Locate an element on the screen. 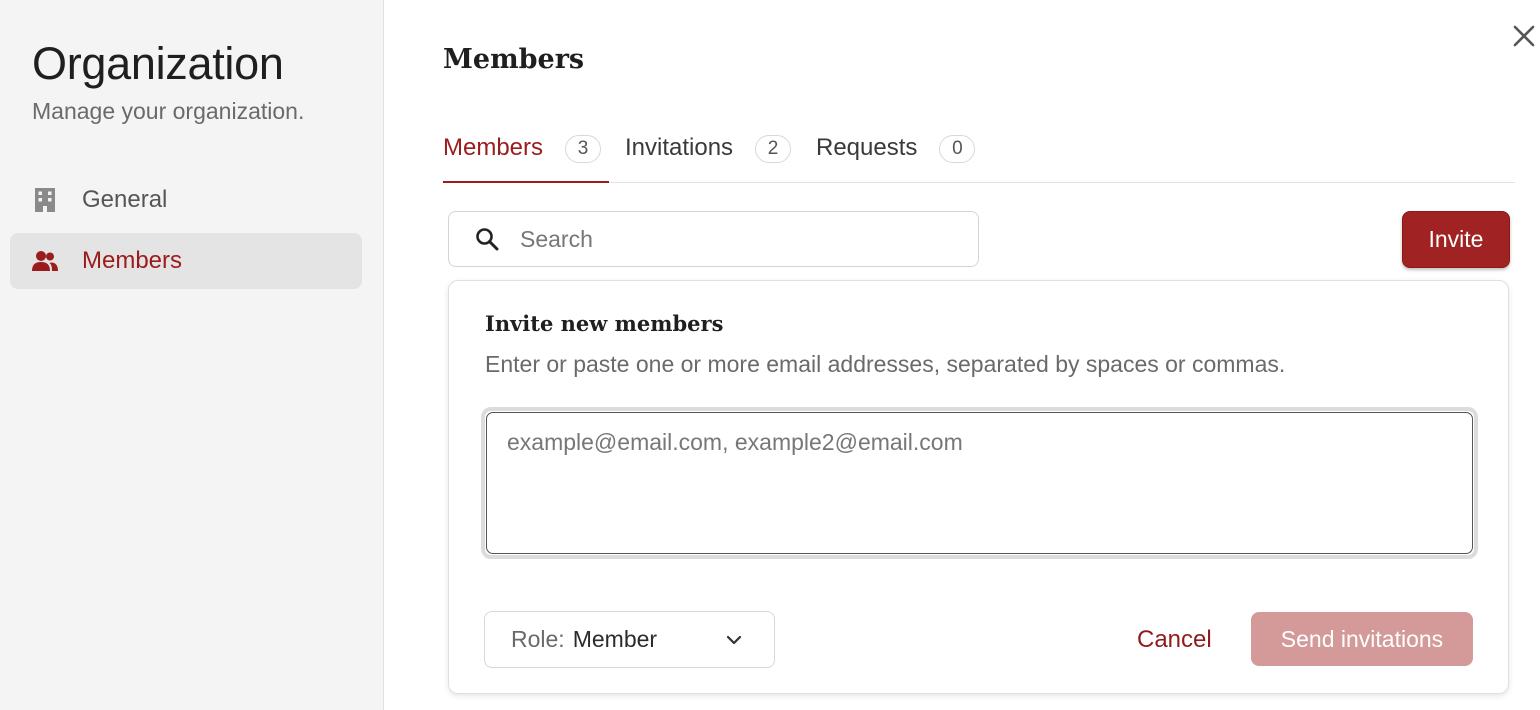 This screenshot has height=710, width=1540. search-input is located at coordinates (740, 239).